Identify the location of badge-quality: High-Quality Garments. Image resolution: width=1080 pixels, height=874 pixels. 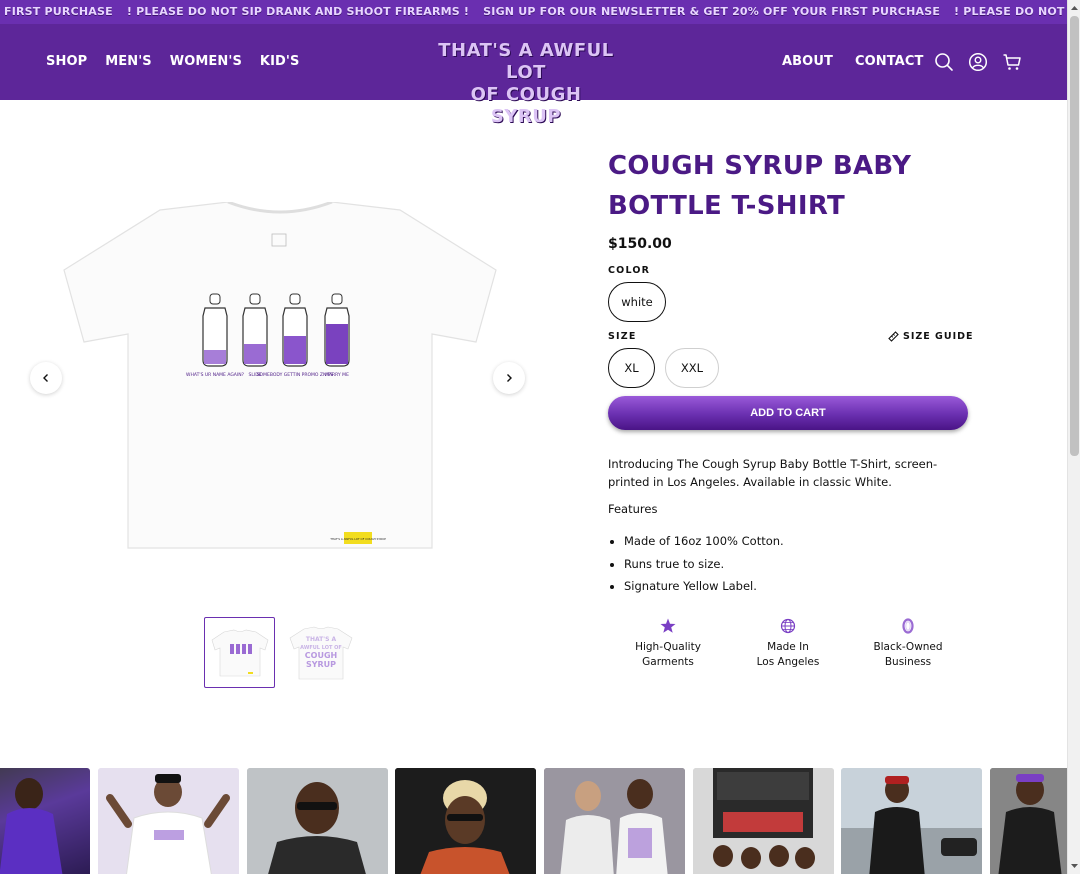
(668, 643).